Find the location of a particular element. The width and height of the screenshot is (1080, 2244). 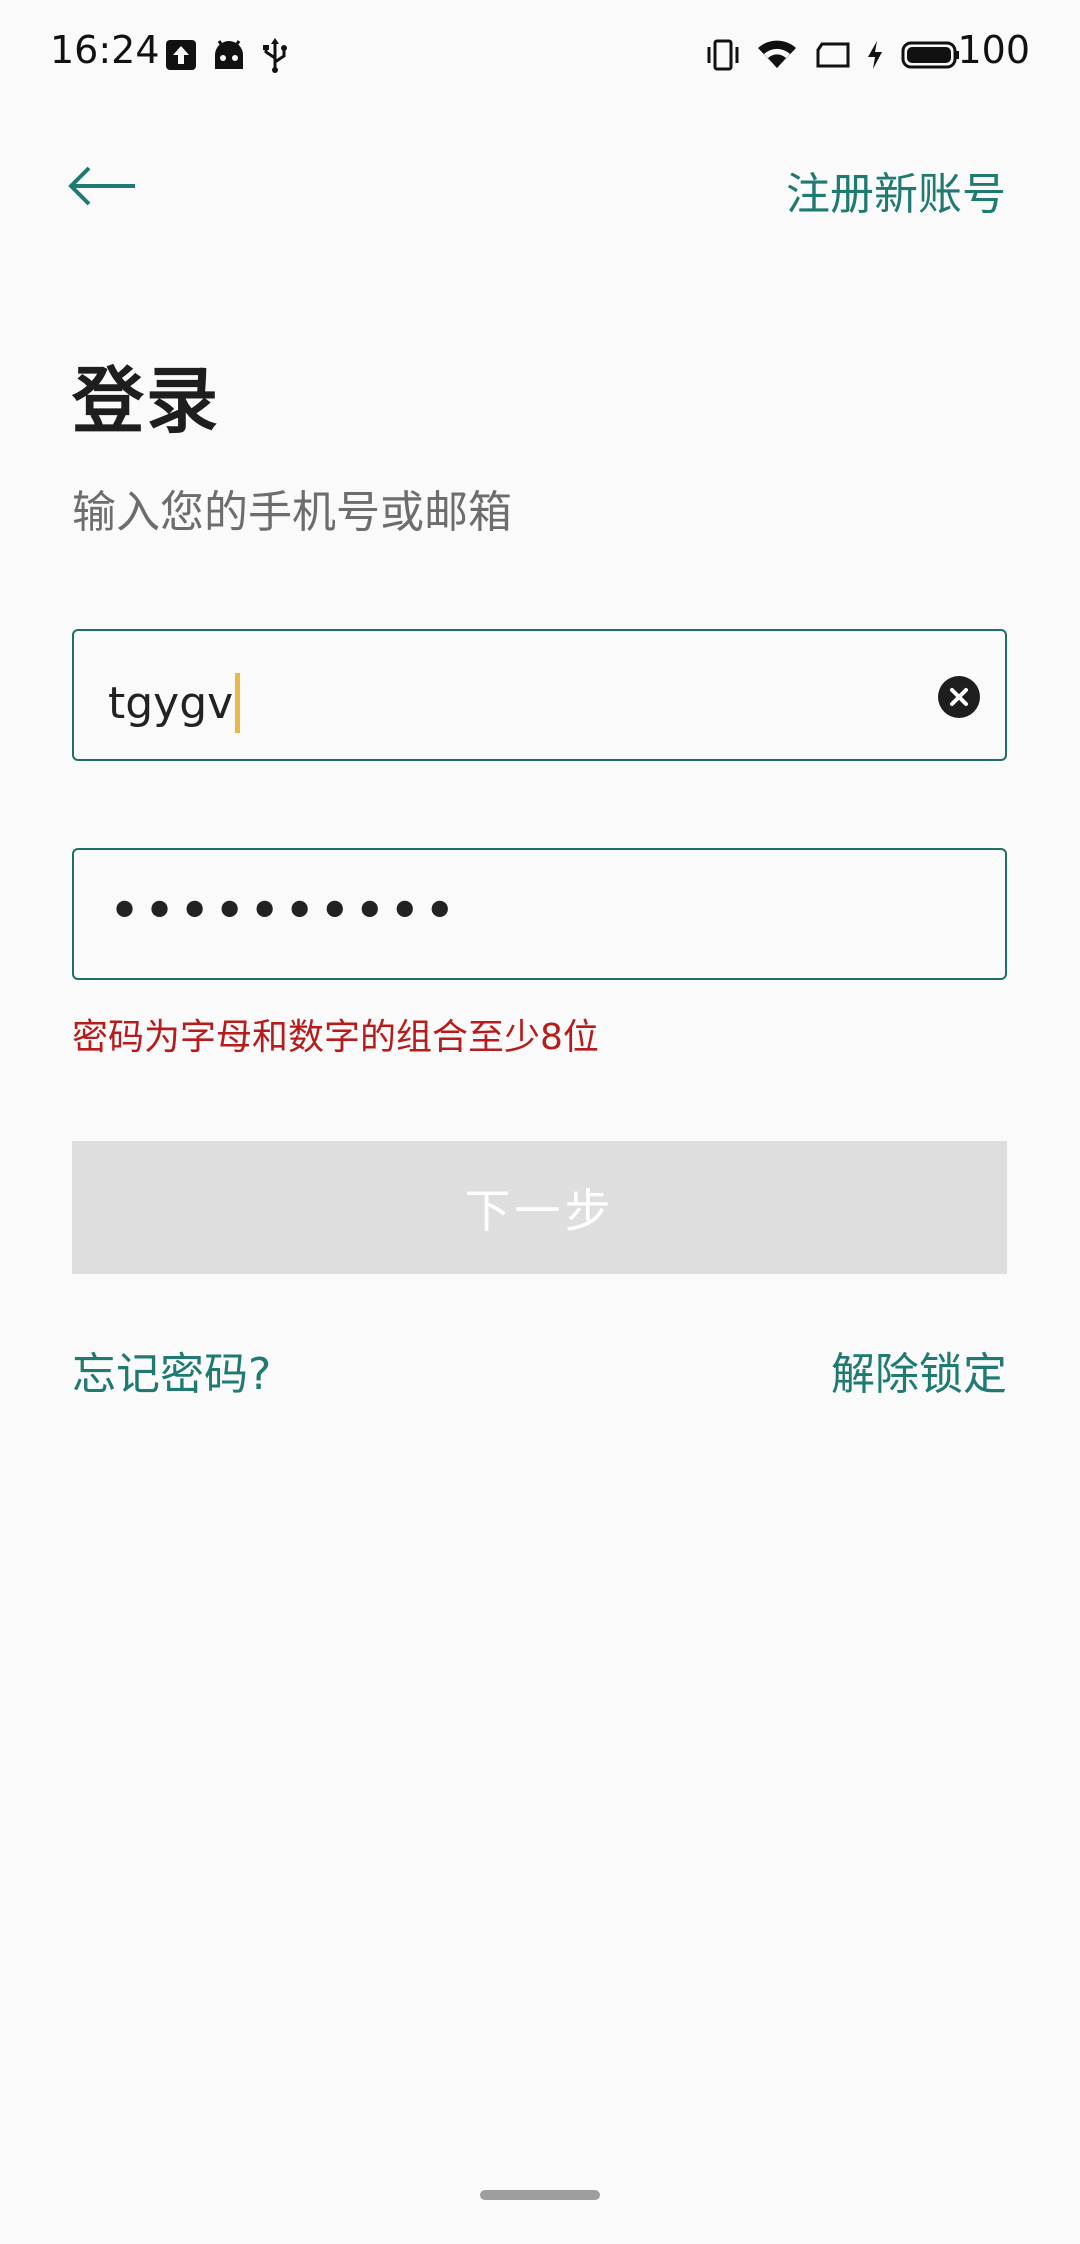

battery-level: 100 is located at coordinates (993, 50).